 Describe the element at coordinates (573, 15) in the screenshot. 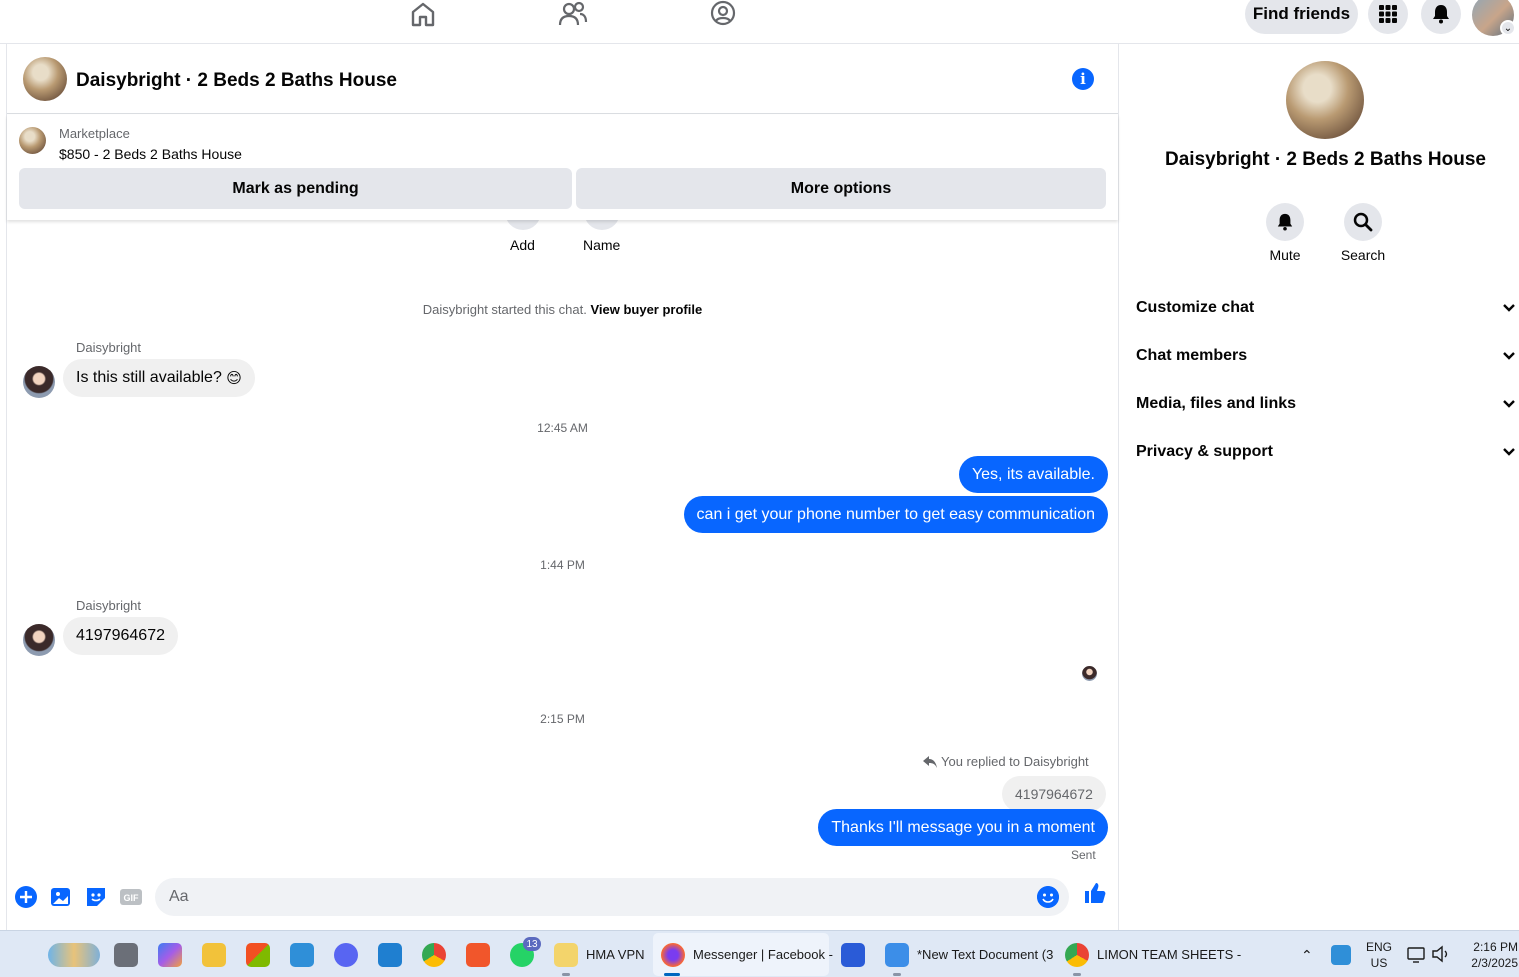

I see `friends-icon` at that location.